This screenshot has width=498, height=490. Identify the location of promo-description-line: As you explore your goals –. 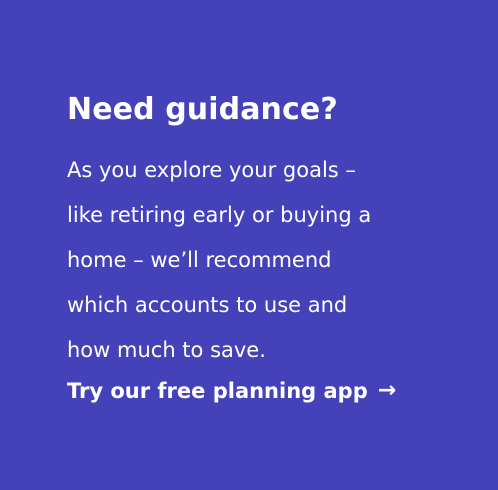
(211, 170).